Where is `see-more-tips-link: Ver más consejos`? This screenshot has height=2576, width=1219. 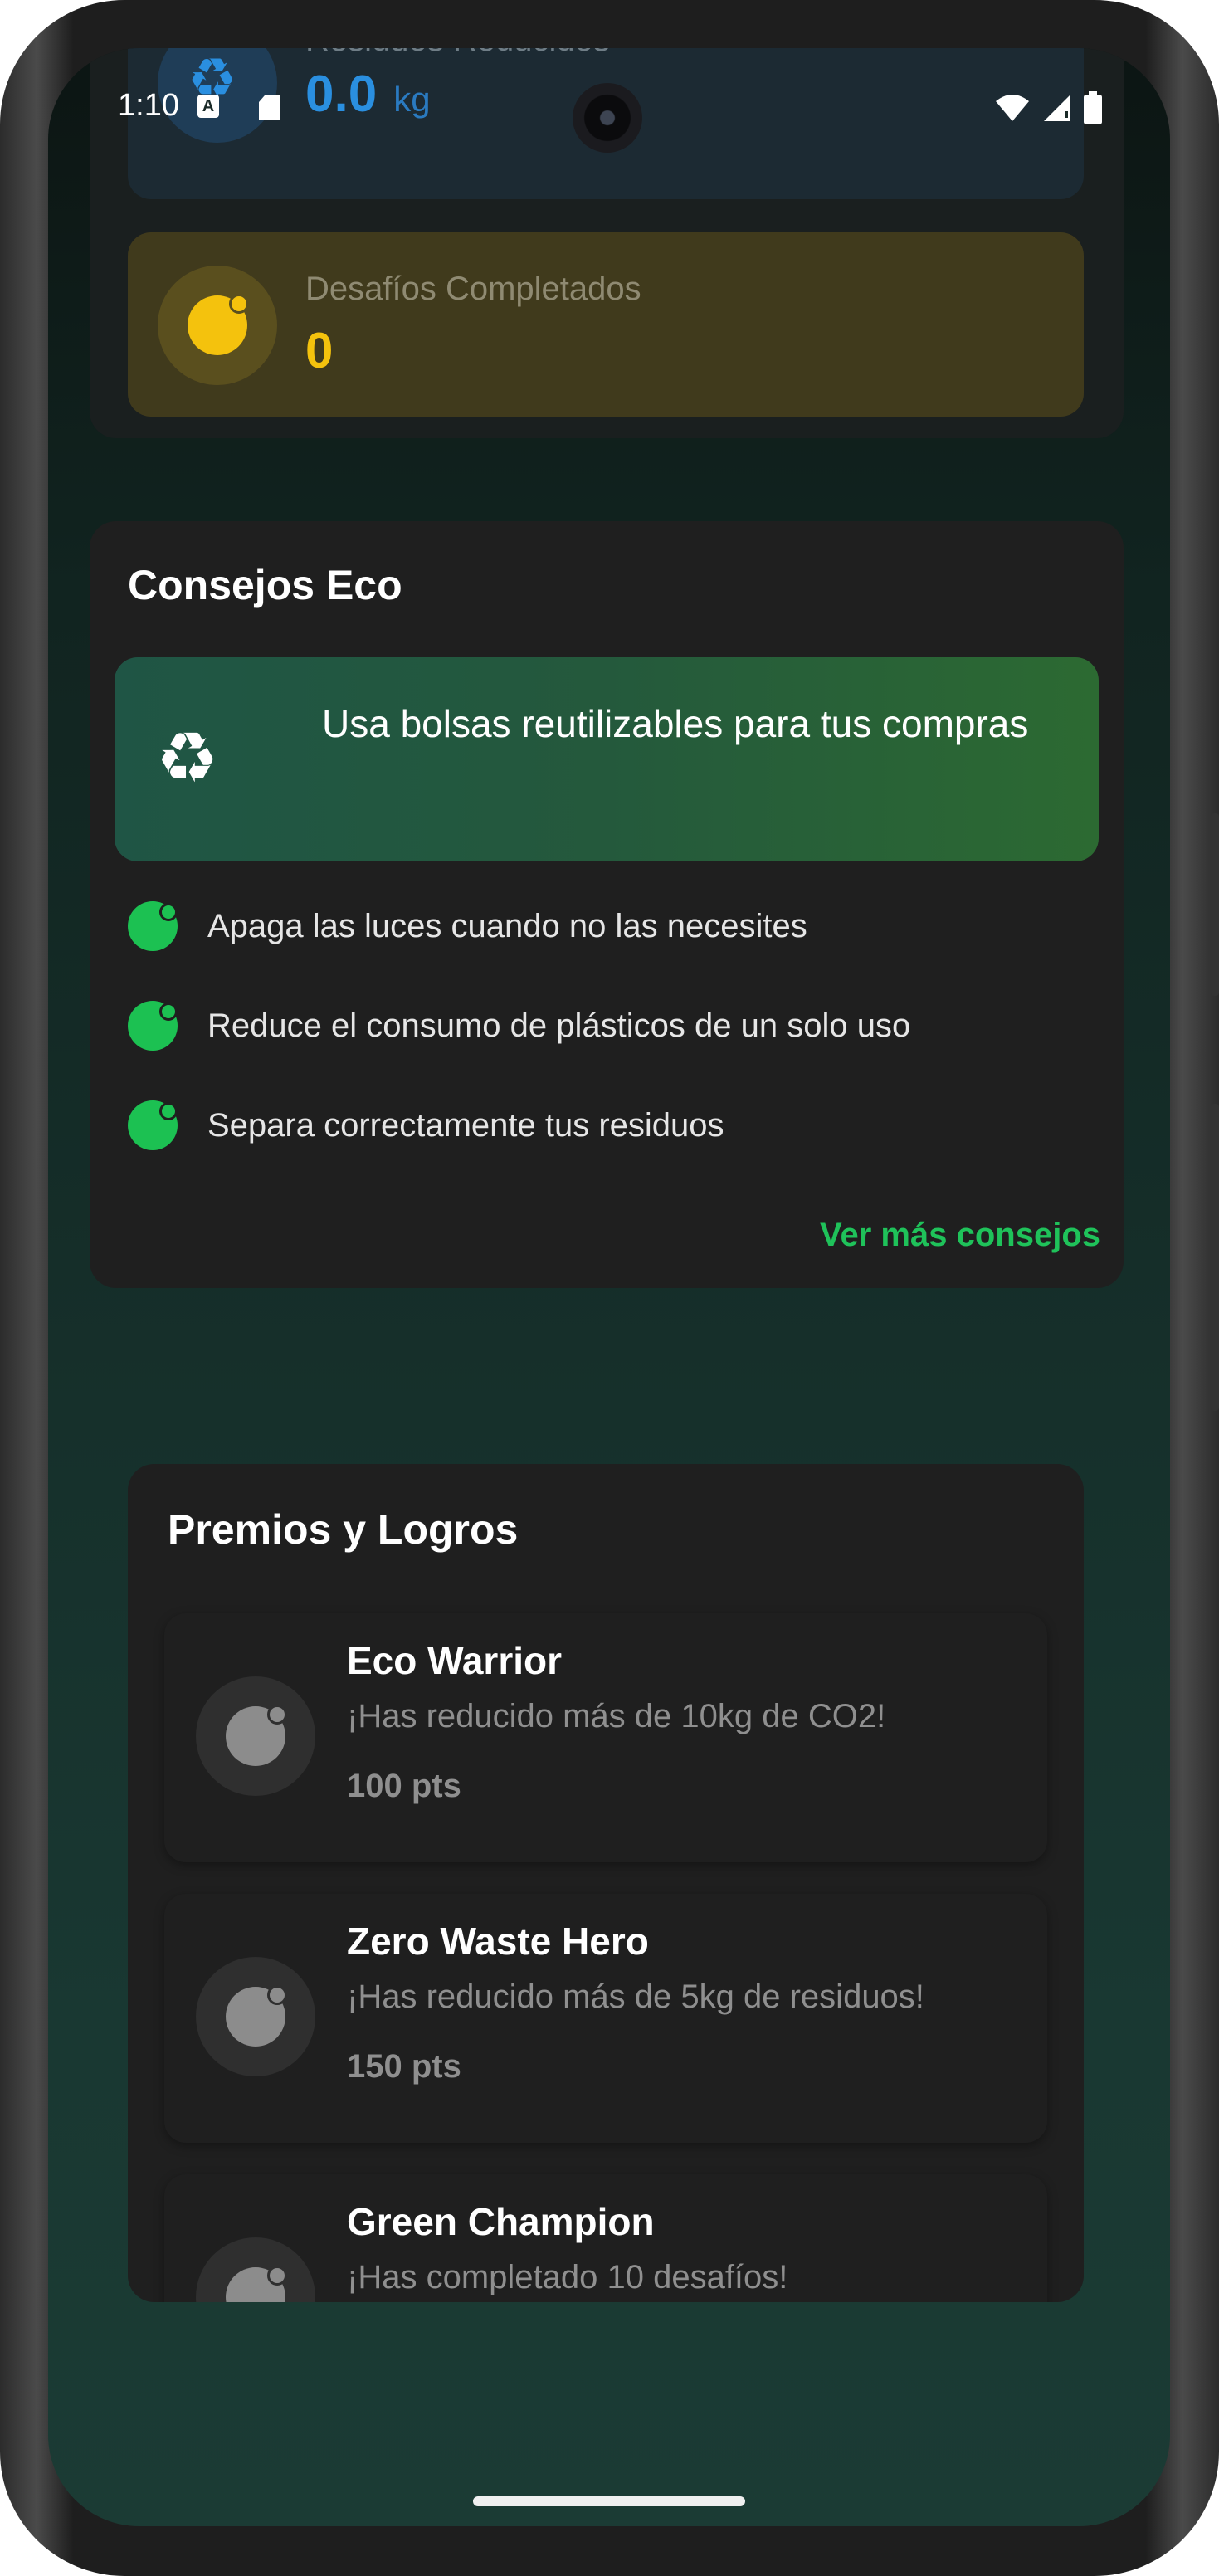 see-more-tips-link: Ver más consejos is located at coordinates (960, 1236).